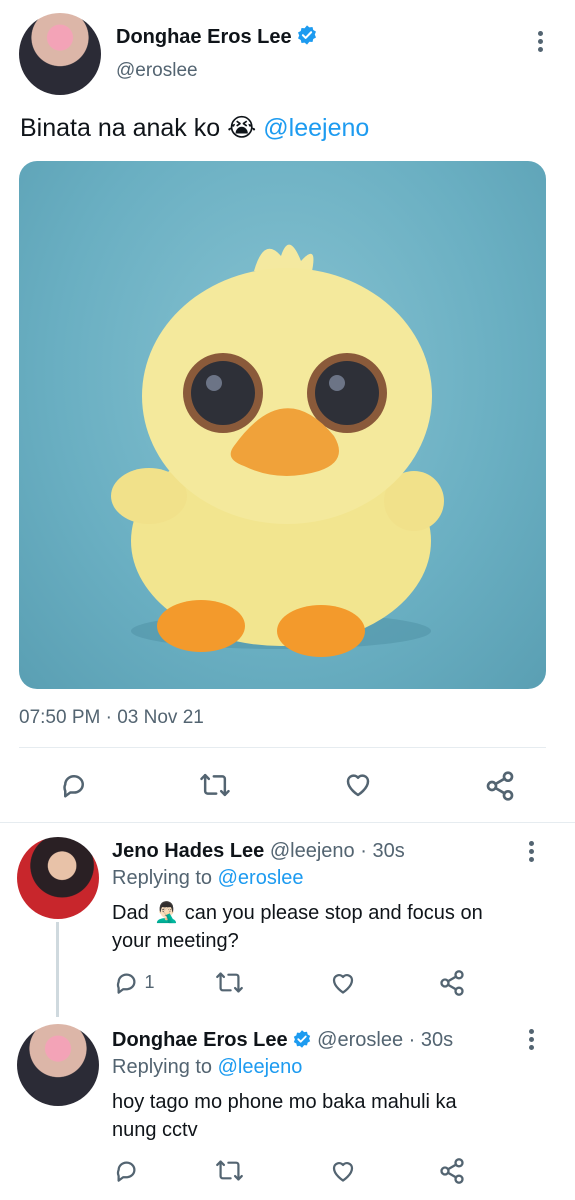 The image size is (575, 1200). What do you see at coordinates (157, 71) in the screenshot?
I see `author-handle: @eroslee` at bounding box center [157, 71].